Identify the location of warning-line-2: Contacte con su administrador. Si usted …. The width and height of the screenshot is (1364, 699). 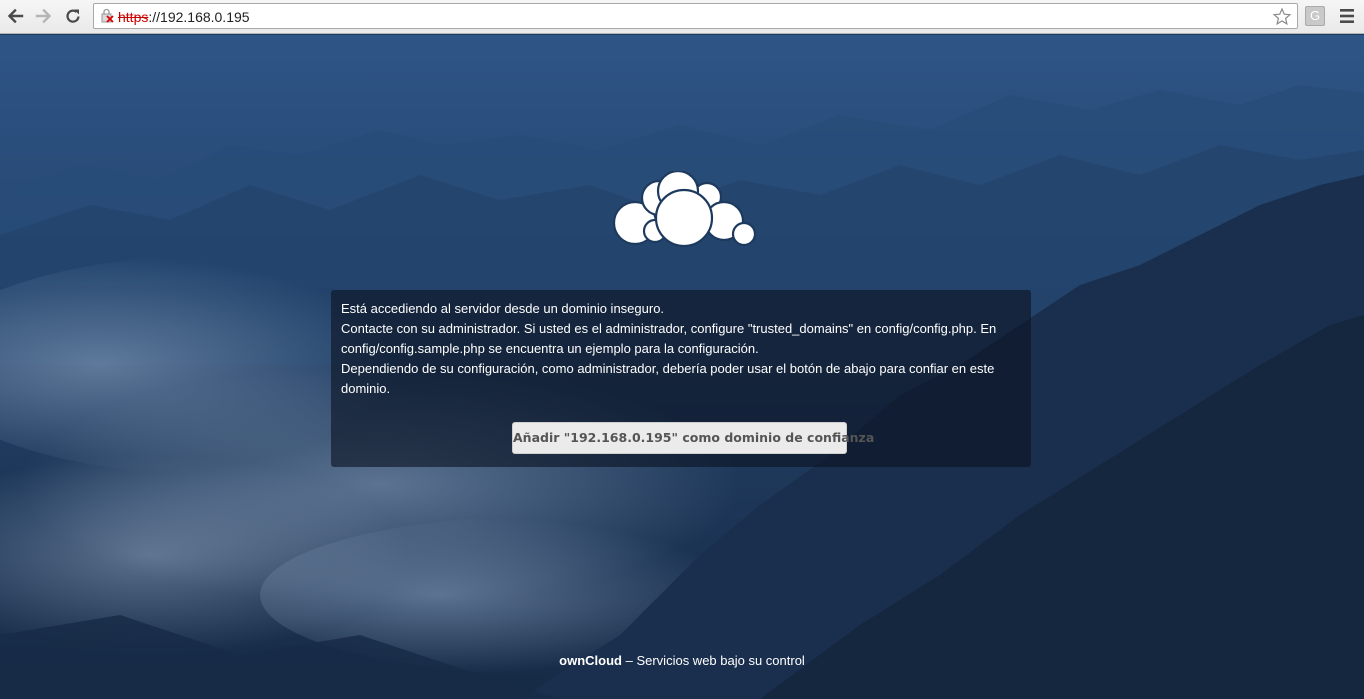
(669, 338).